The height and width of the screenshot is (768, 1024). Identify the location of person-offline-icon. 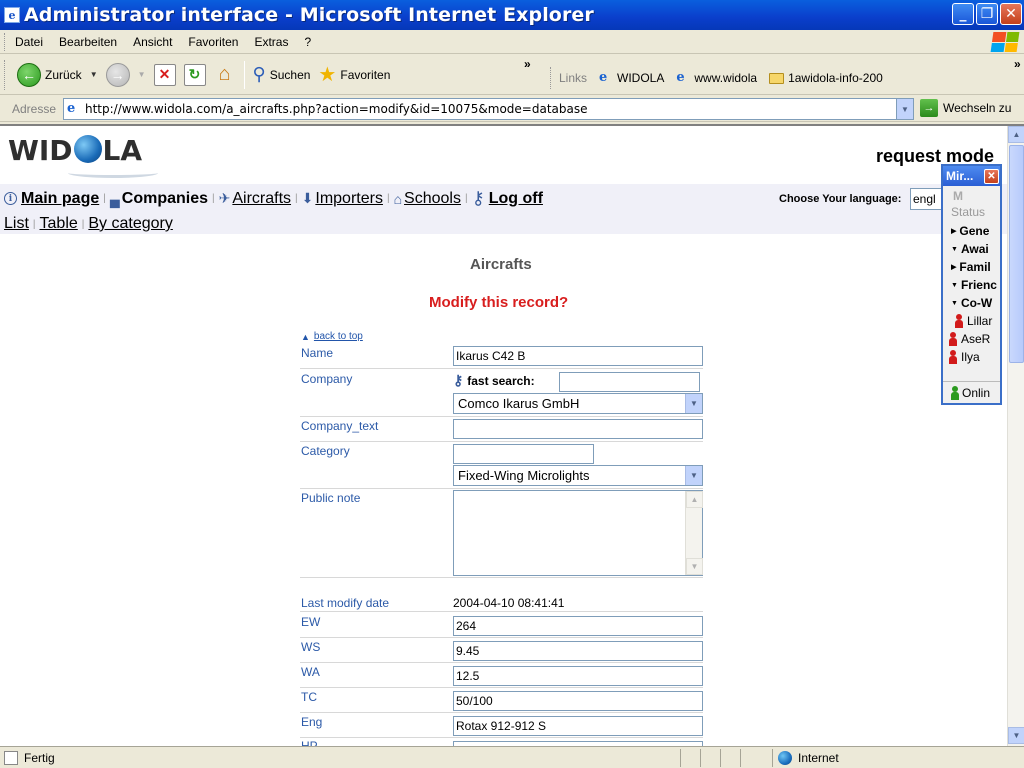
(959, 321).